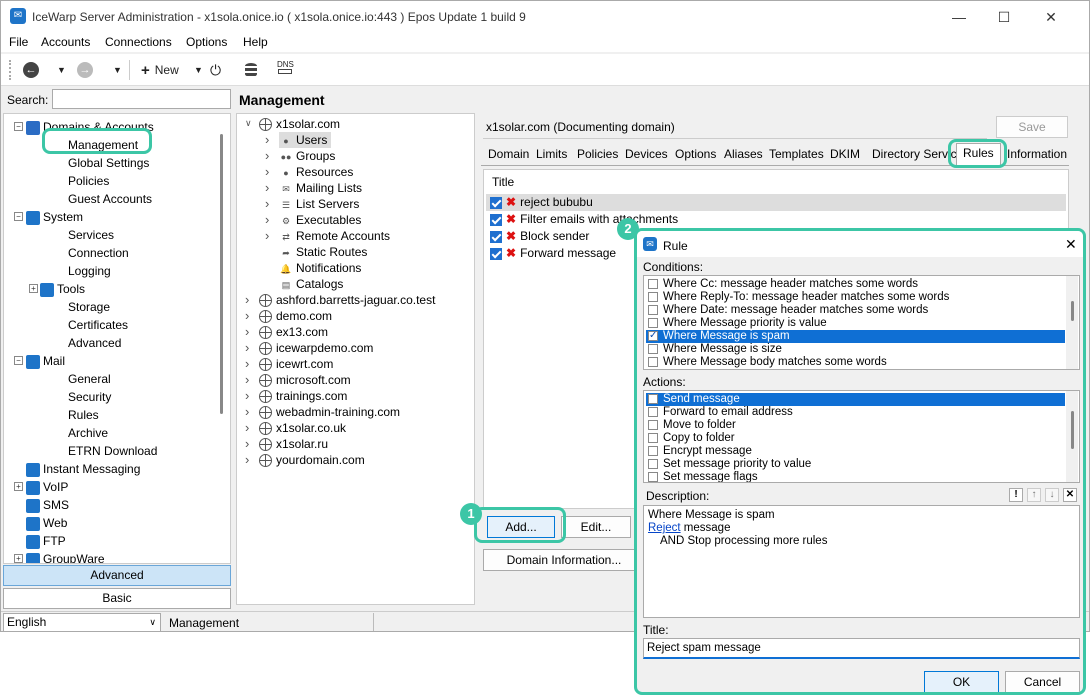  I want to click on new-button: + New, so click(160, 70).